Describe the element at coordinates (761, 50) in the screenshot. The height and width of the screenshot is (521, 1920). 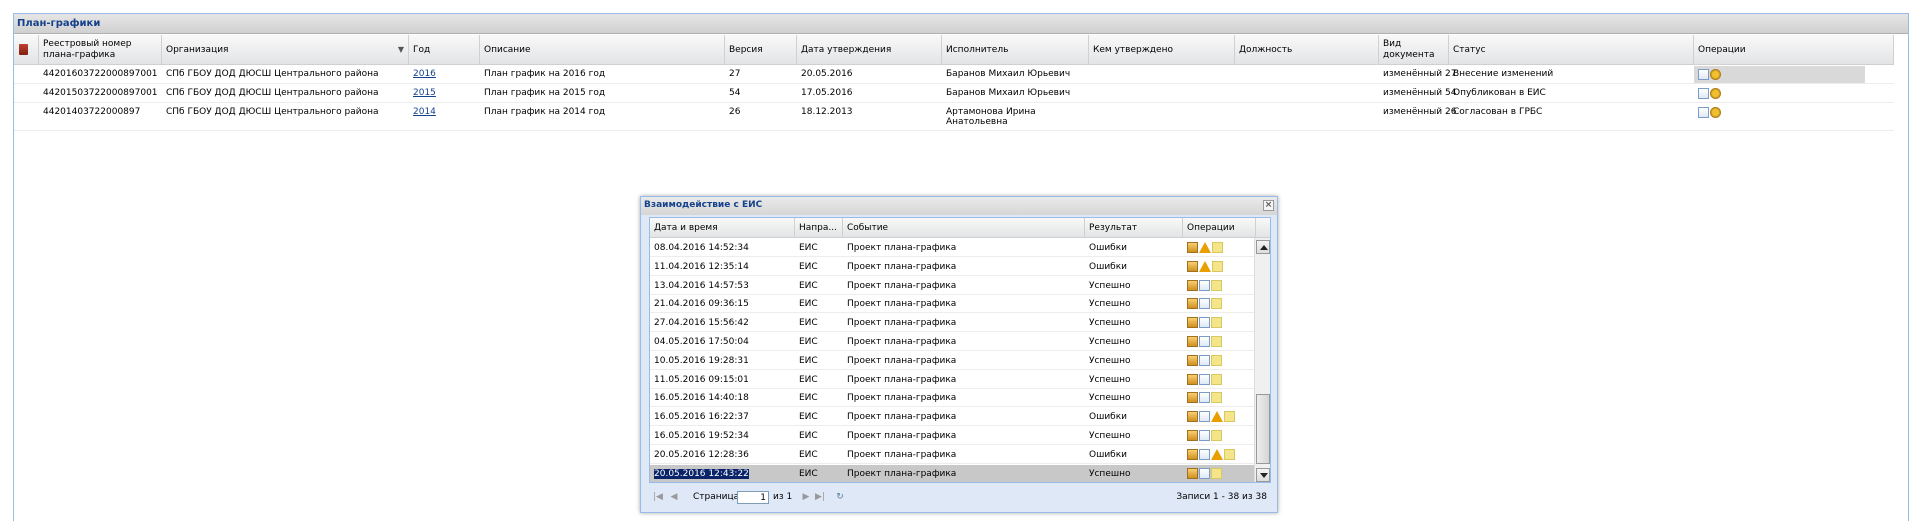
I see `col-version: Версия` at that location.